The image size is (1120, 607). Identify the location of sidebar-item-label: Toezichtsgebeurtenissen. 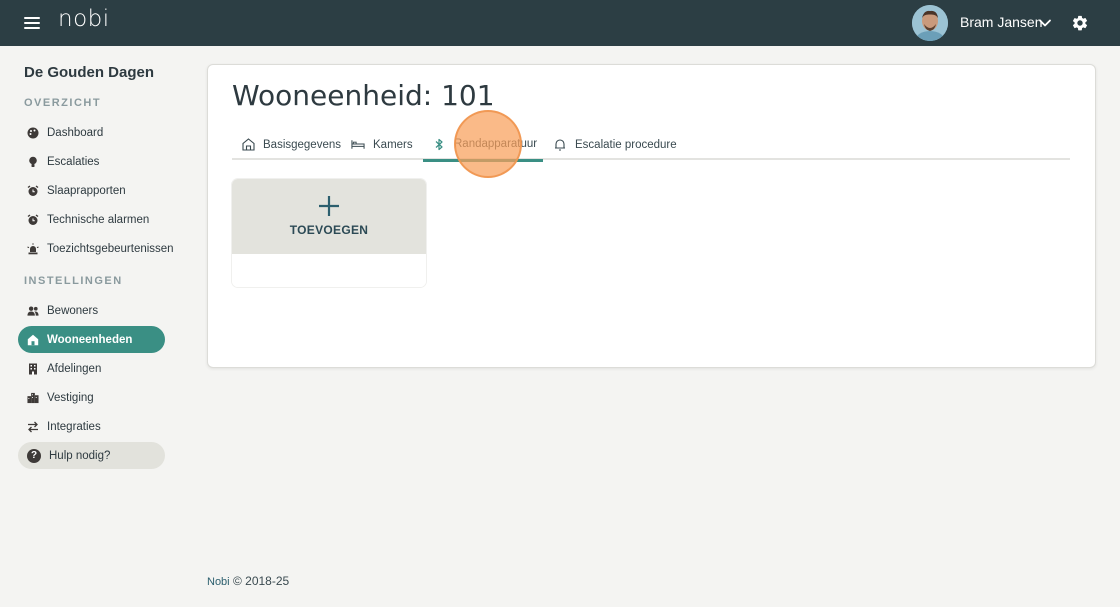
(110, 248).